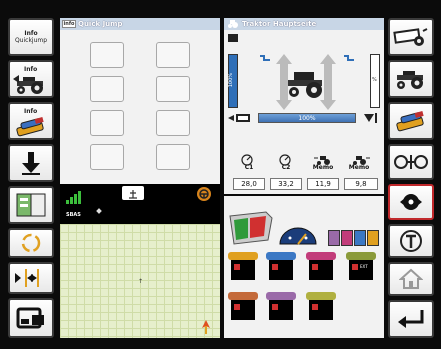 The height and width of the screenshot is (349, 441). What do you see at coordinates (279, 24) in the screenshot?
I see `tractor-page-title: Traktor Hauptseite` at bounding box center [279, 24].